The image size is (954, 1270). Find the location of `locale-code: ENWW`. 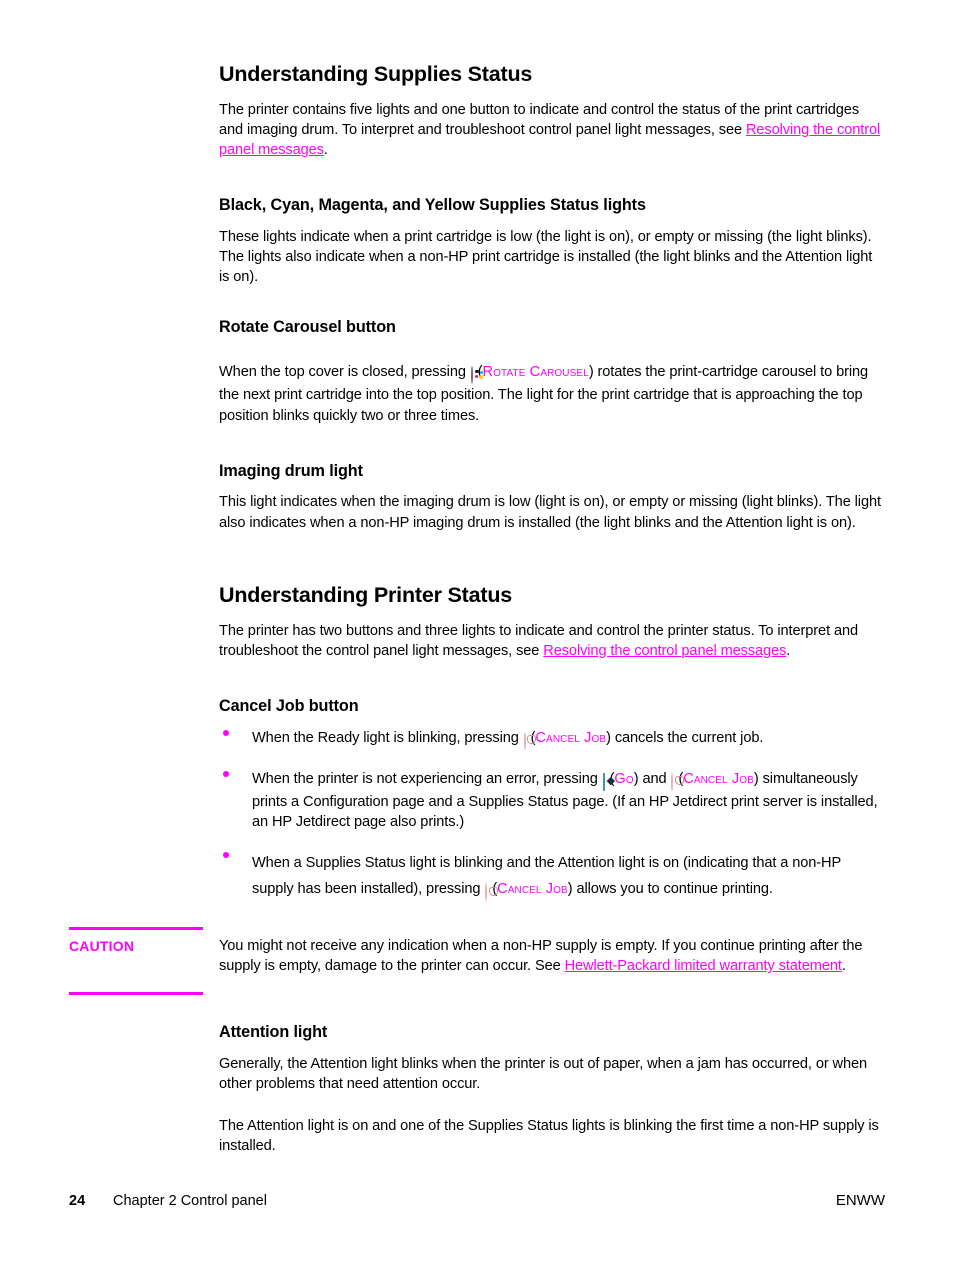

locale-code: ENWW is located at coordinates (860, 1200).